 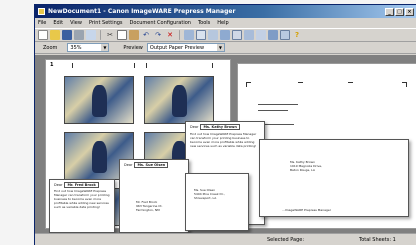 I want to click on delete-icon: ✕, so click(x=170, y=35).